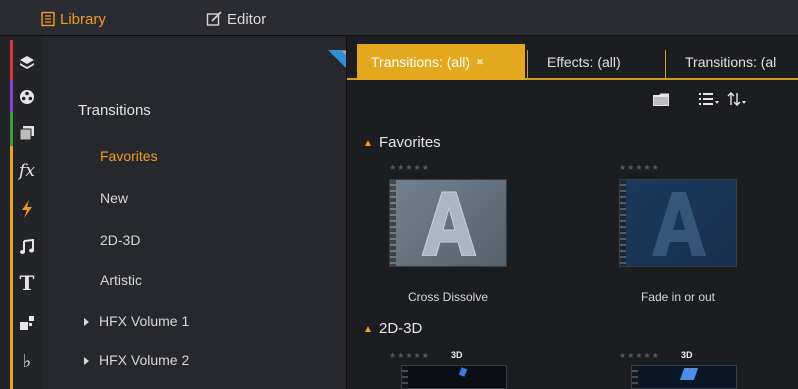  I want to click on sound-icon: ♭, so click(27, 361).